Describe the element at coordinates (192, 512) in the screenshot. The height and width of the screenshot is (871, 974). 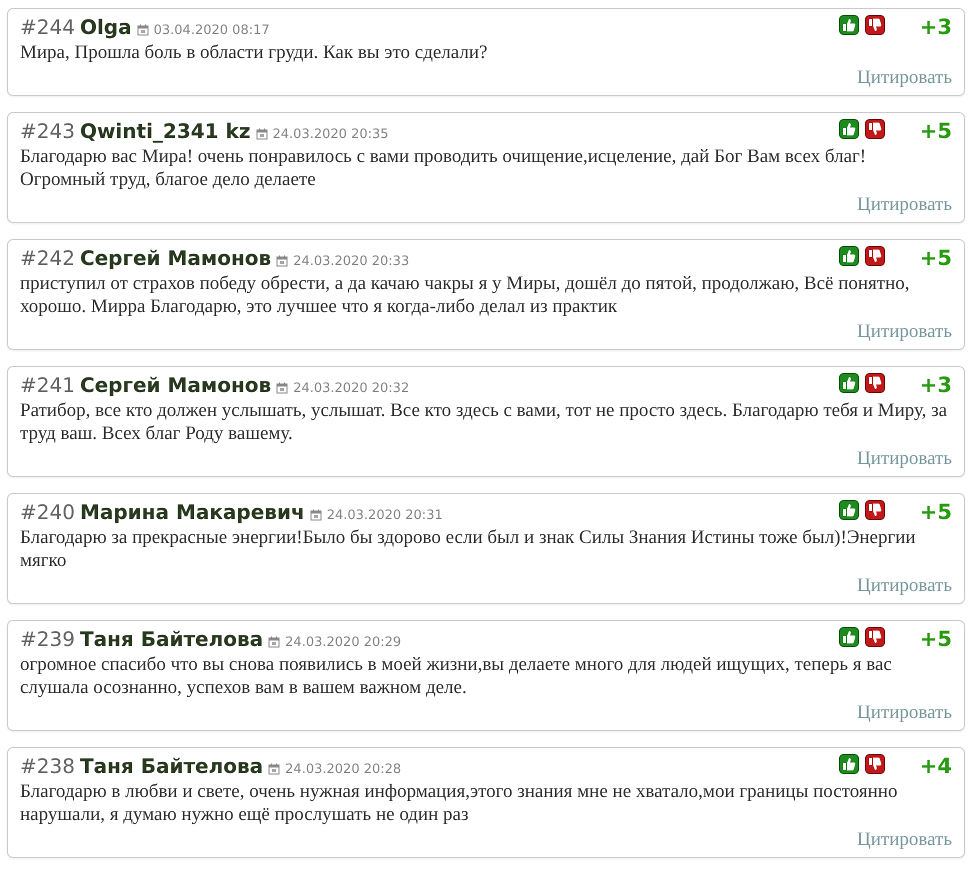
I see `author-name: Марина Макаревич` at that location.